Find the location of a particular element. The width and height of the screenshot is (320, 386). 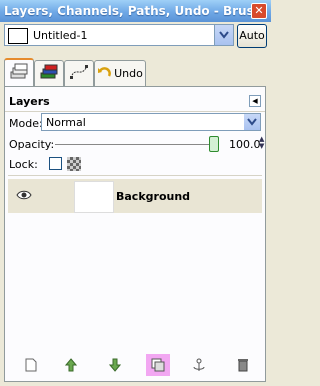

opacity-slider-track is located at coordinates (132, 144).